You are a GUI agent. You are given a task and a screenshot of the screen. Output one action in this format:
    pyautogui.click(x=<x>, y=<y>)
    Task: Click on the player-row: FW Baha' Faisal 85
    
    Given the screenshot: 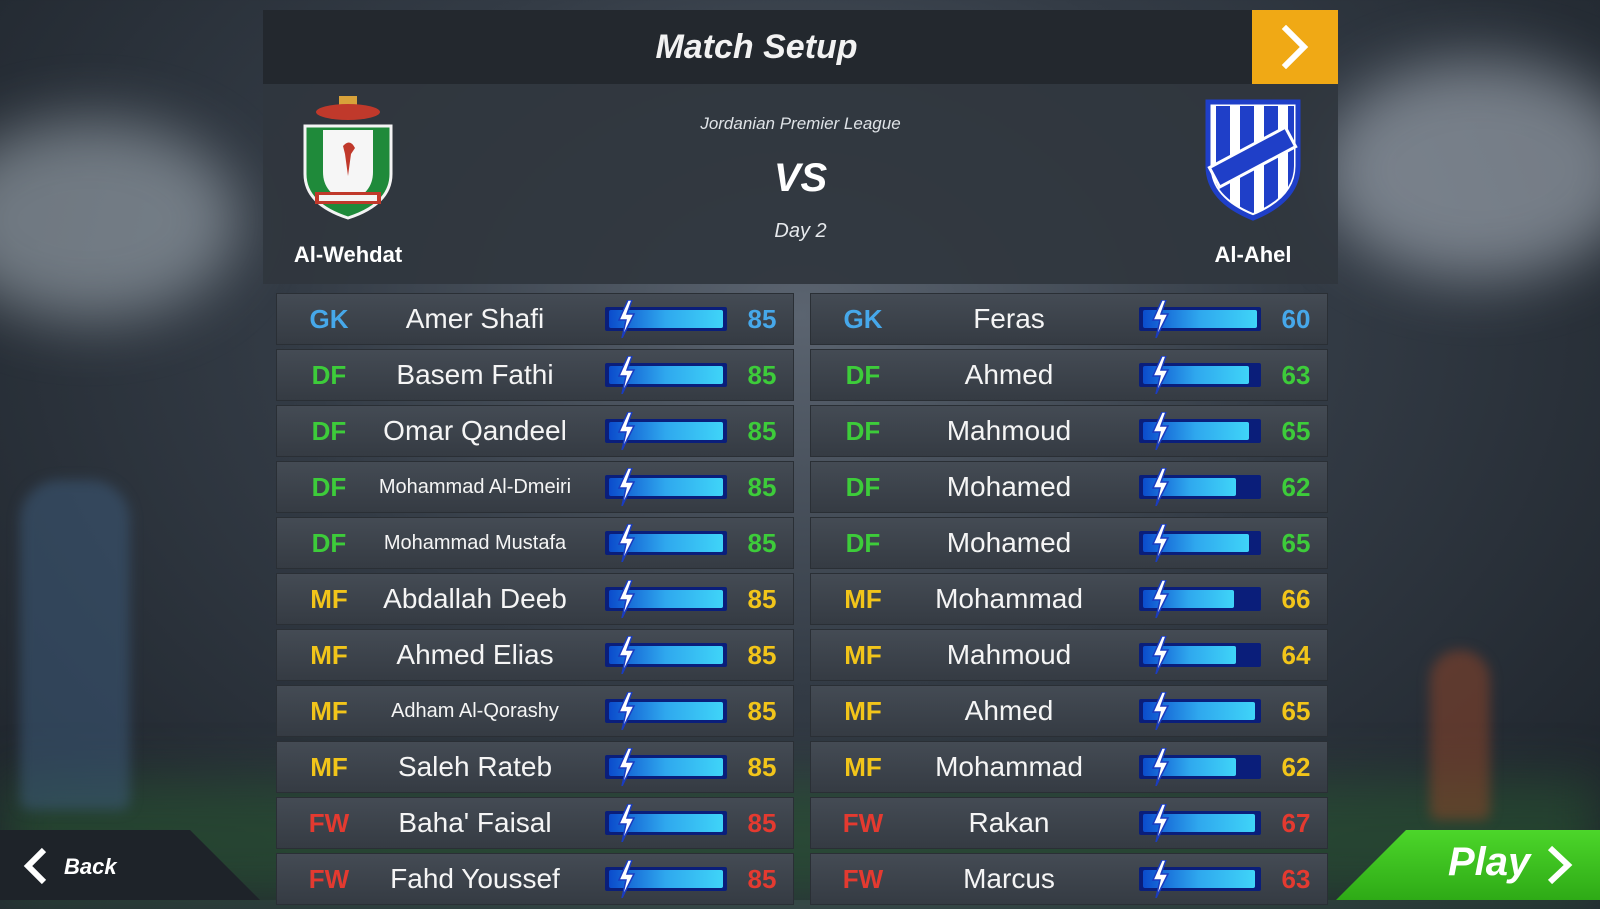 What is the action you would take?
    pyautogui.click(x=535, y=823)
    